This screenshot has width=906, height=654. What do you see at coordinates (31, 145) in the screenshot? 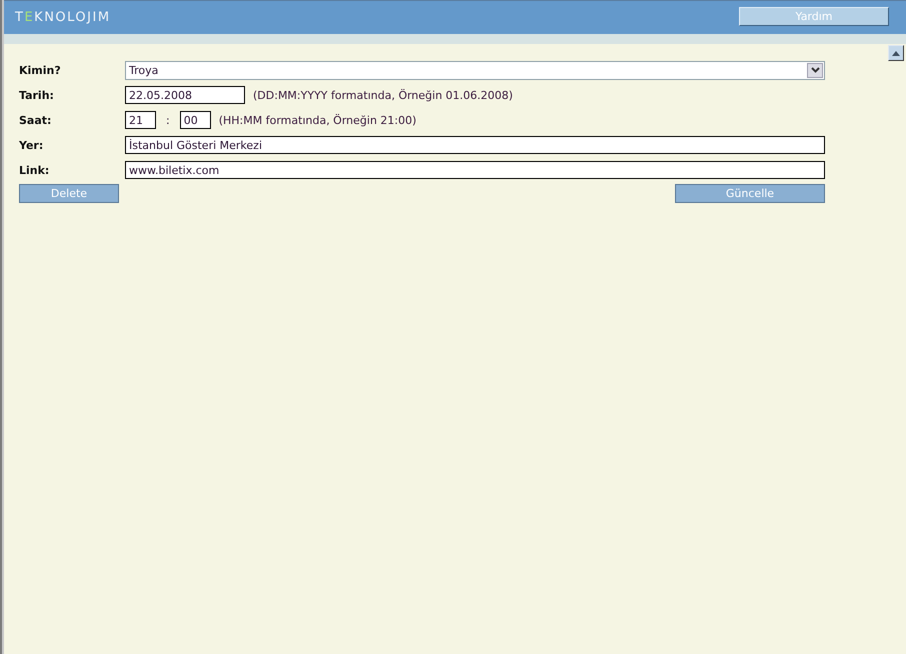
I see `field-label: Yer:` at bounding box center [31, 145].